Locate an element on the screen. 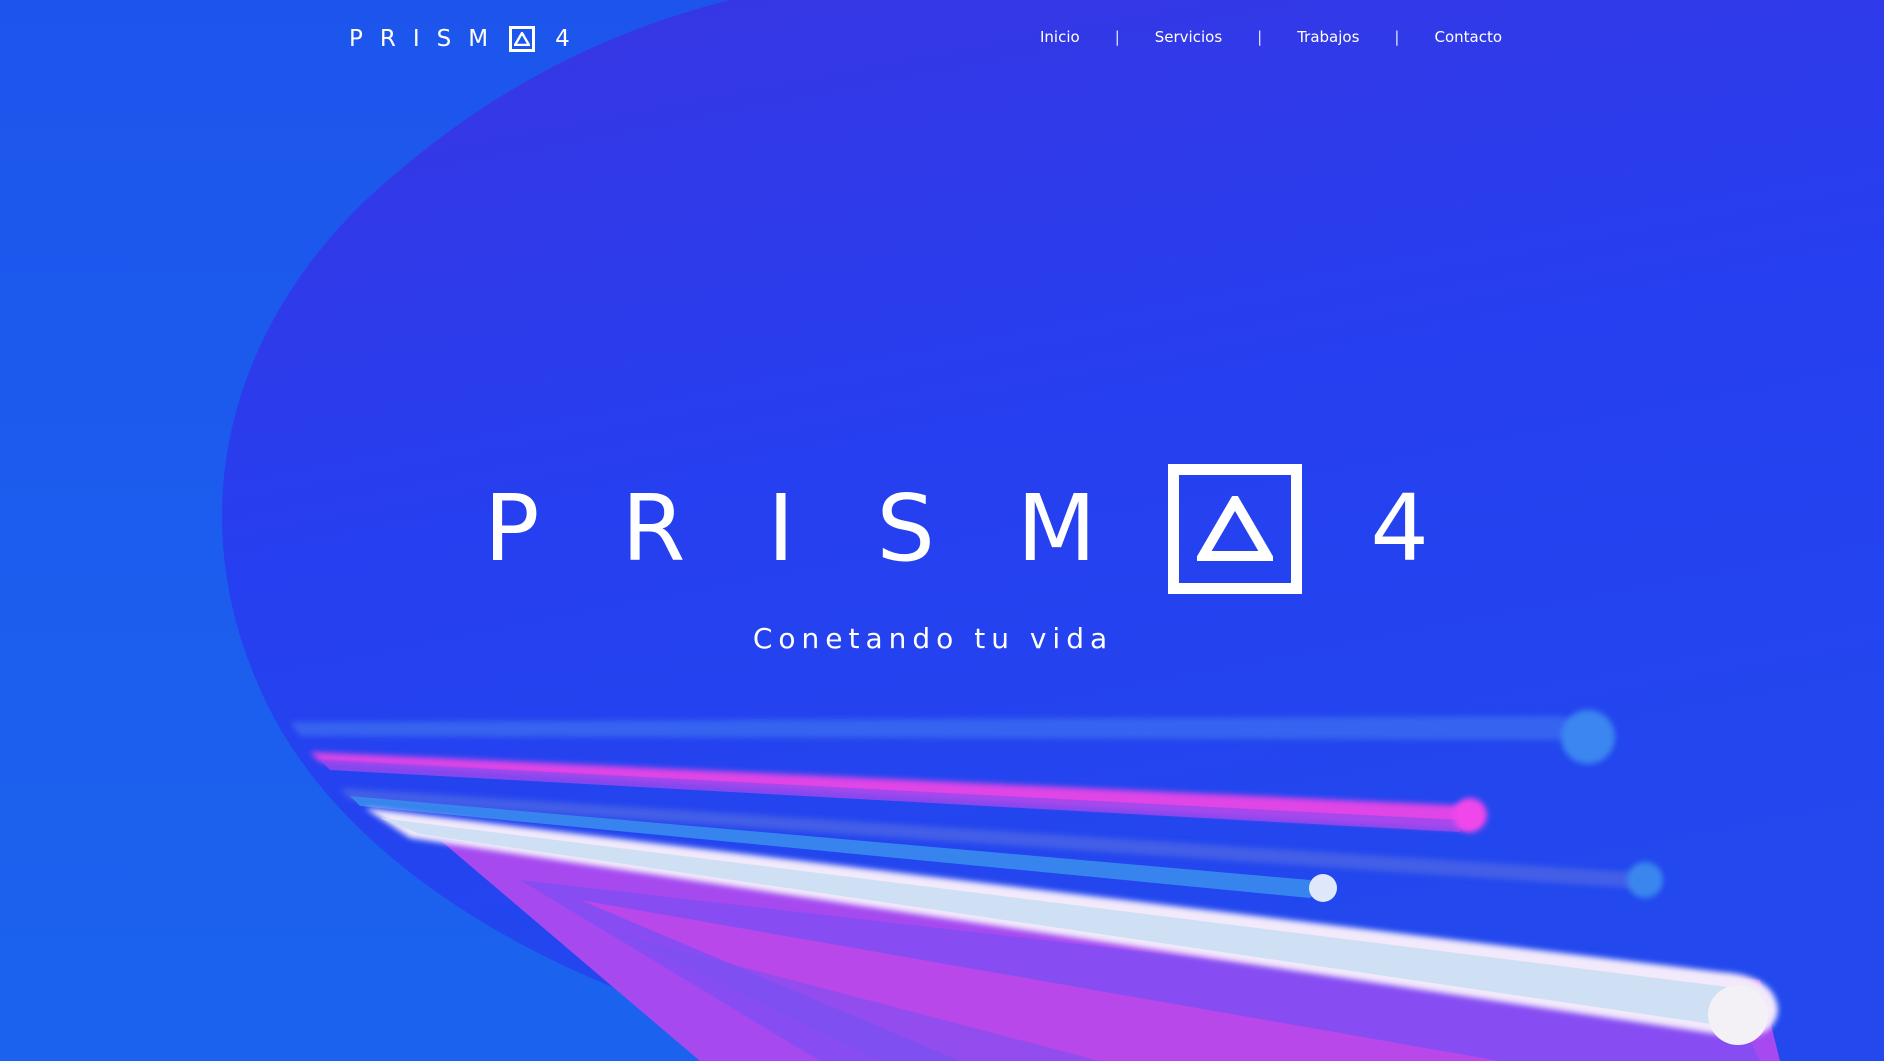 The width and height of the screenshot is (1884, 1061). logo-text: PRISM is located at coordinates (427, 39).